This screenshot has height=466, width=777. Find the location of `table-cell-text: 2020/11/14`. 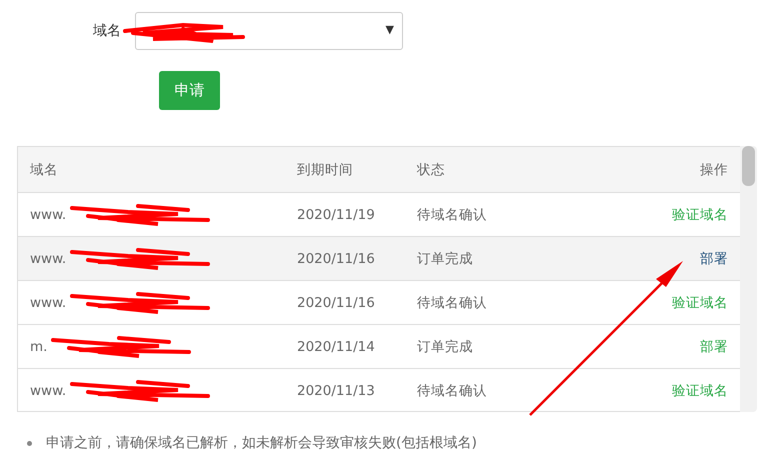

table-cell-text: 2020/11/14 is located at coordinates (336, 346).